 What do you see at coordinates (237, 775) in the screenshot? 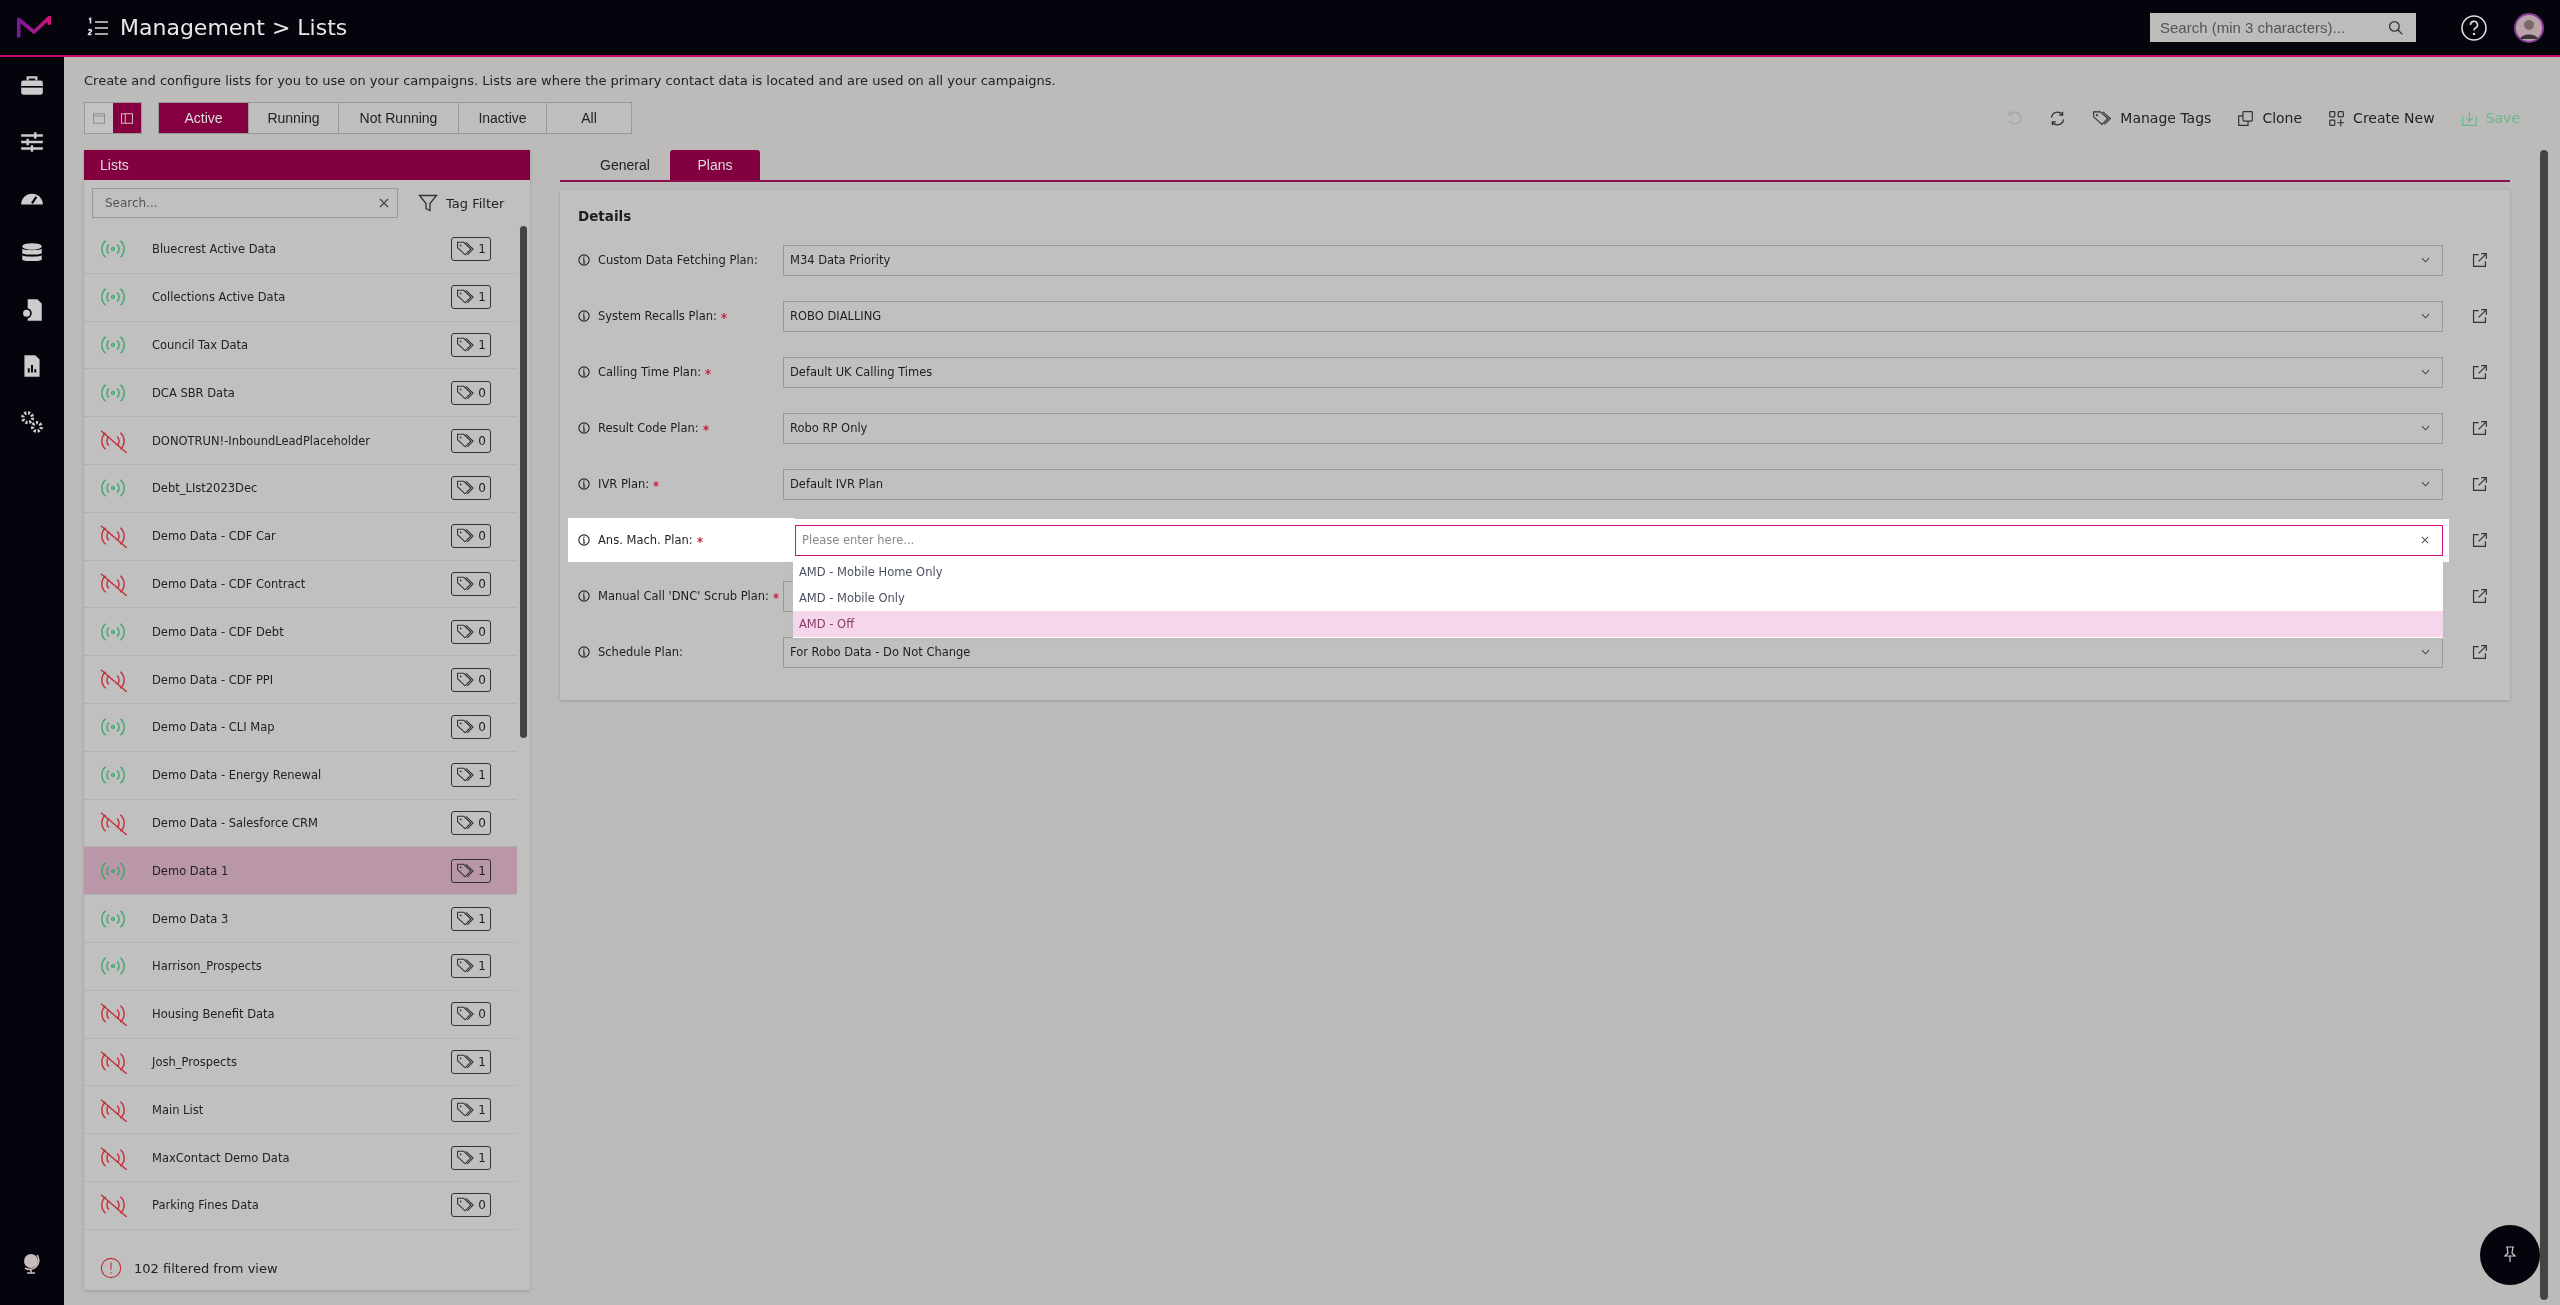
I see `list-name: Demo Data - Energy Renewal` at bounding box center [237, 775].